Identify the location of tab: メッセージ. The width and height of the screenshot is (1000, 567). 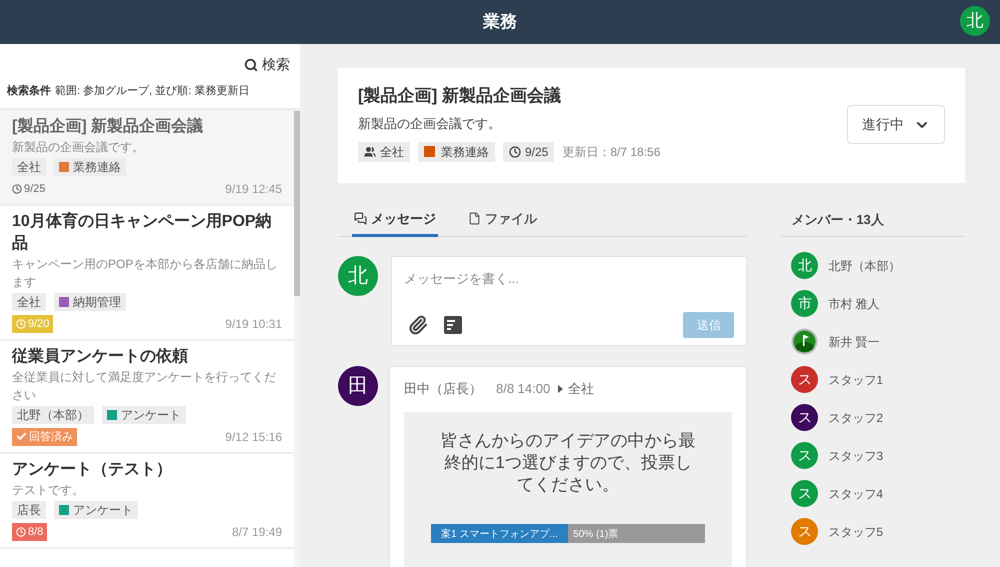
(395, 220).